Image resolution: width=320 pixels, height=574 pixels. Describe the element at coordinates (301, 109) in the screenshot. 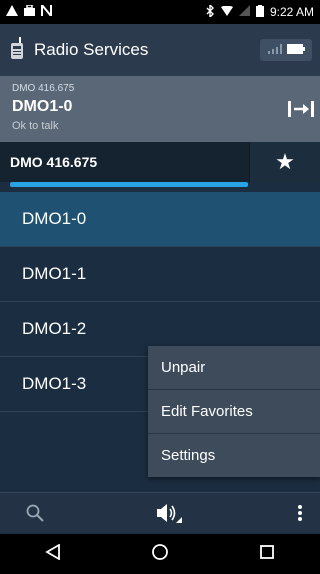

I see `disconnect-icon` at that location.